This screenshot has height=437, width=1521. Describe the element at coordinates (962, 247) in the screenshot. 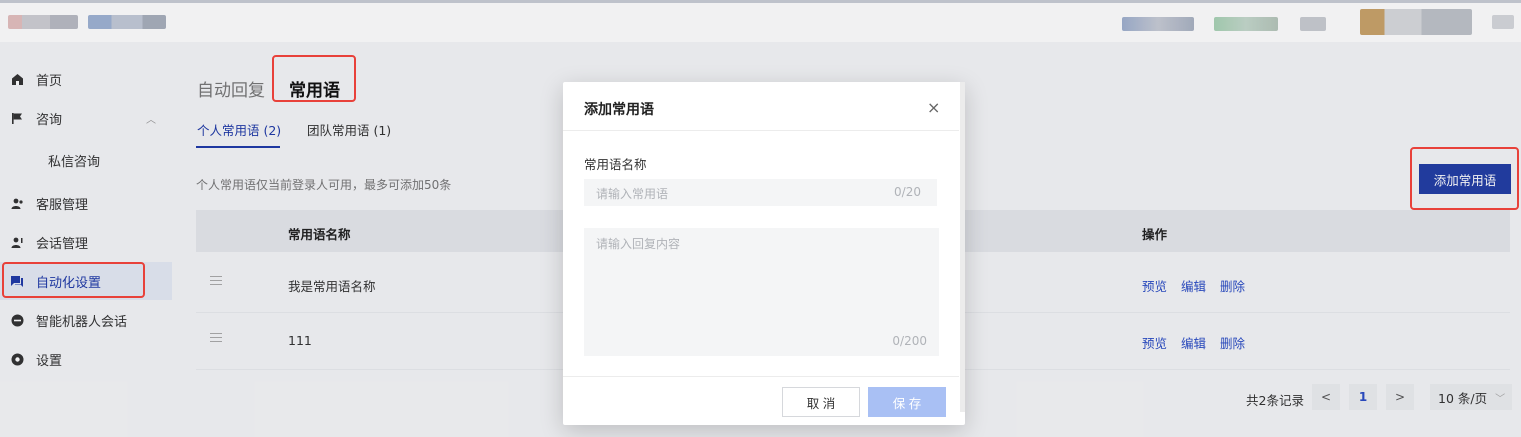

I see `dialog-scrollbar` at that location.